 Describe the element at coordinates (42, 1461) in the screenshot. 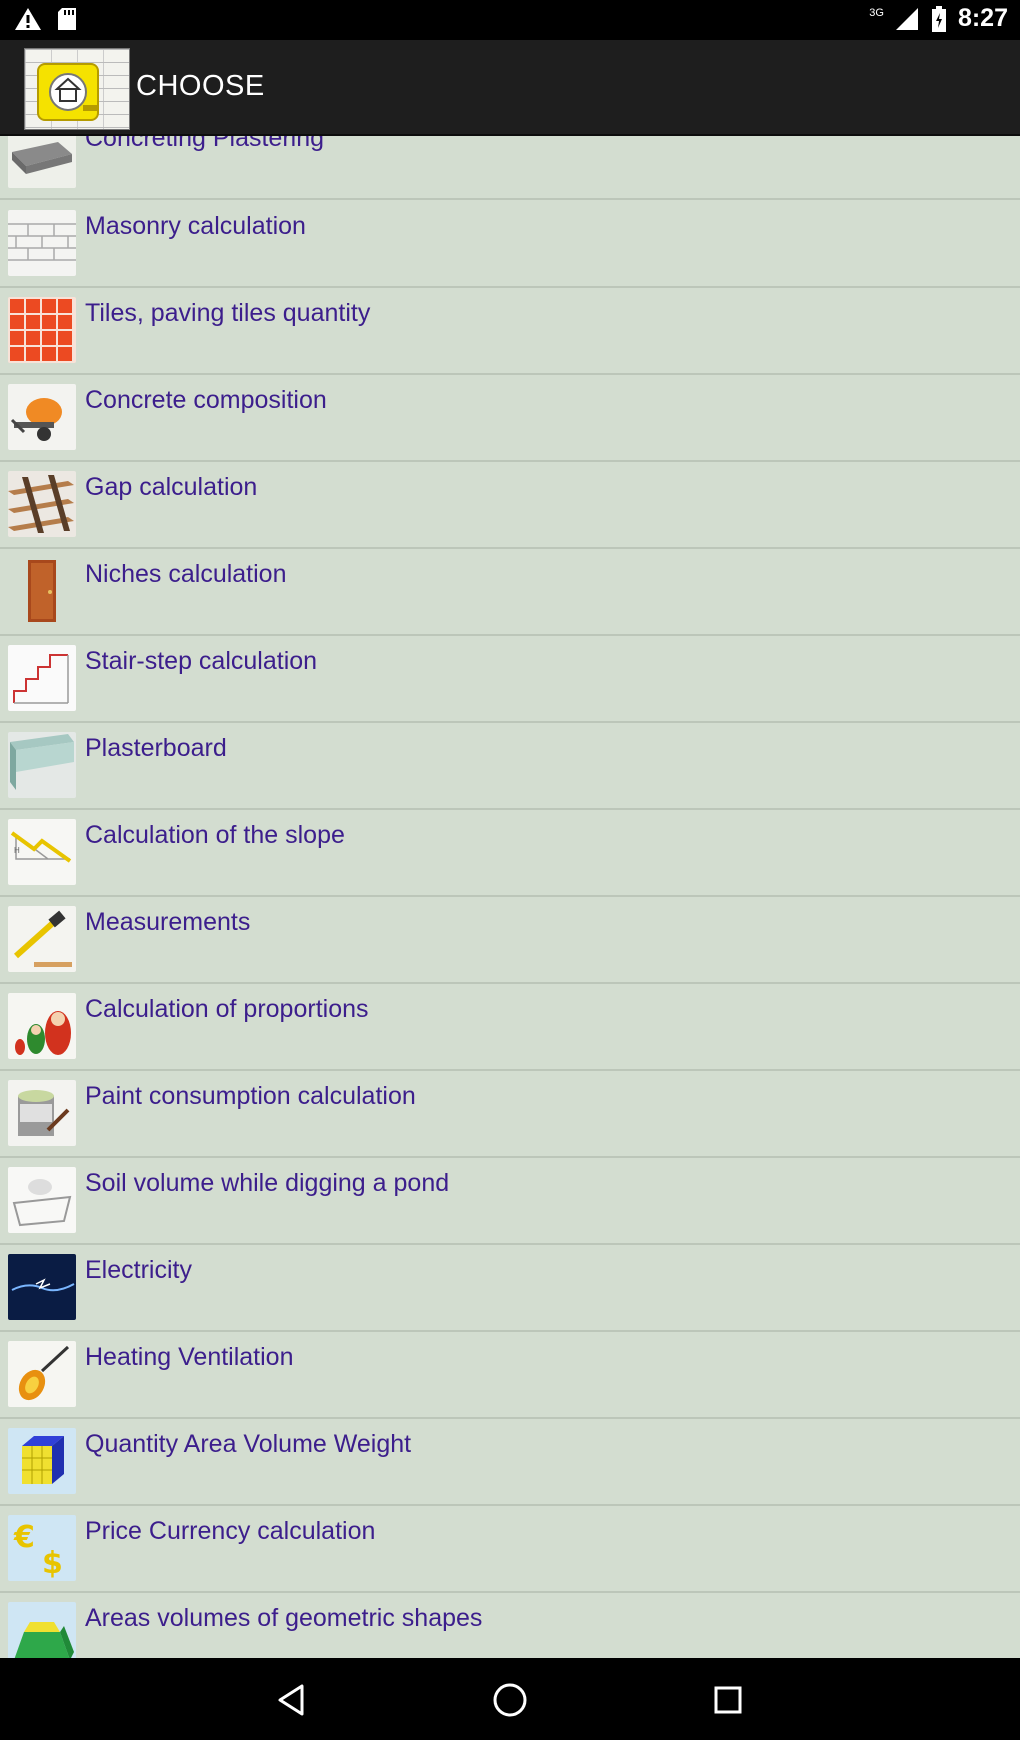

I see `cube-icon` at that location.